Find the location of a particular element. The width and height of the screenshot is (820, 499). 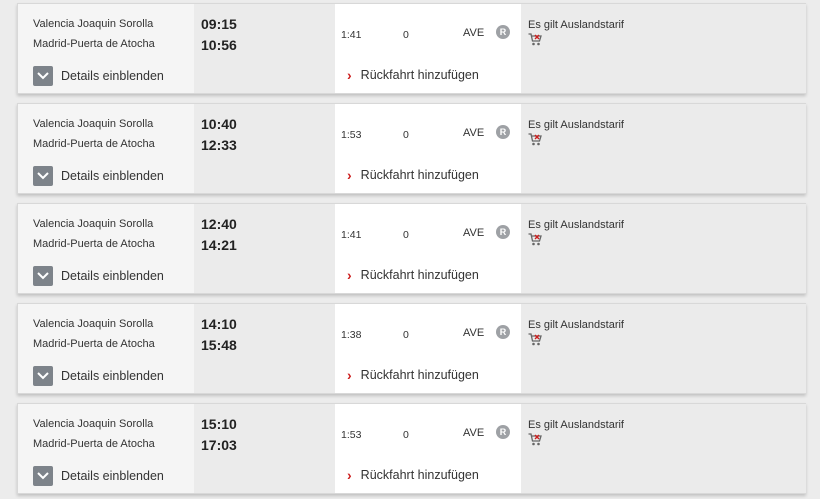

times-column: 09:15 10:56 is located at coordinates (264, 48).